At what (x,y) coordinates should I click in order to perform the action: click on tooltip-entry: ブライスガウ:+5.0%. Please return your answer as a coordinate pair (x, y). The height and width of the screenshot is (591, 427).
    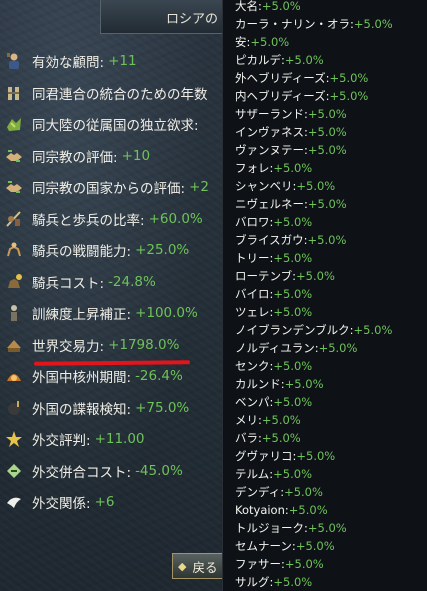
    Looking at the image, I should click on (290, 240).